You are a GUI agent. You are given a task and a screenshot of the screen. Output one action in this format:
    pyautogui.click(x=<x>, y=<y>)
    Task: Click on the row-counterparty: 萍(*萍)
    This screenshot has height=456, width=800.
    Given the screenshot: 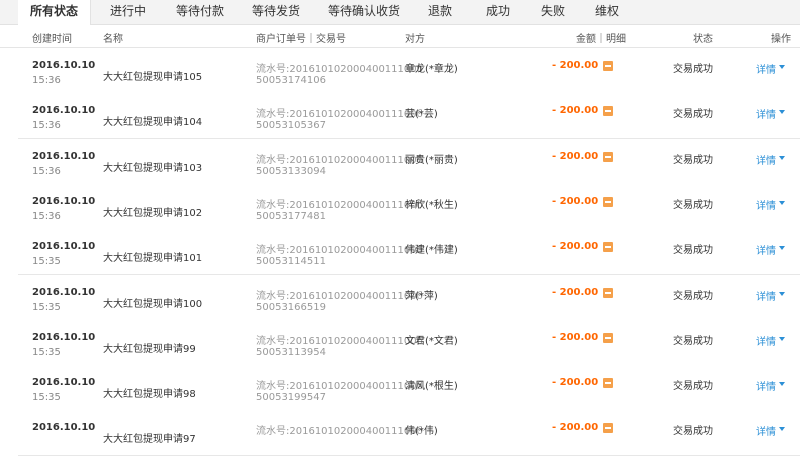 What is the action you would take?
    pyautogui.click(x=421, y=296)
    